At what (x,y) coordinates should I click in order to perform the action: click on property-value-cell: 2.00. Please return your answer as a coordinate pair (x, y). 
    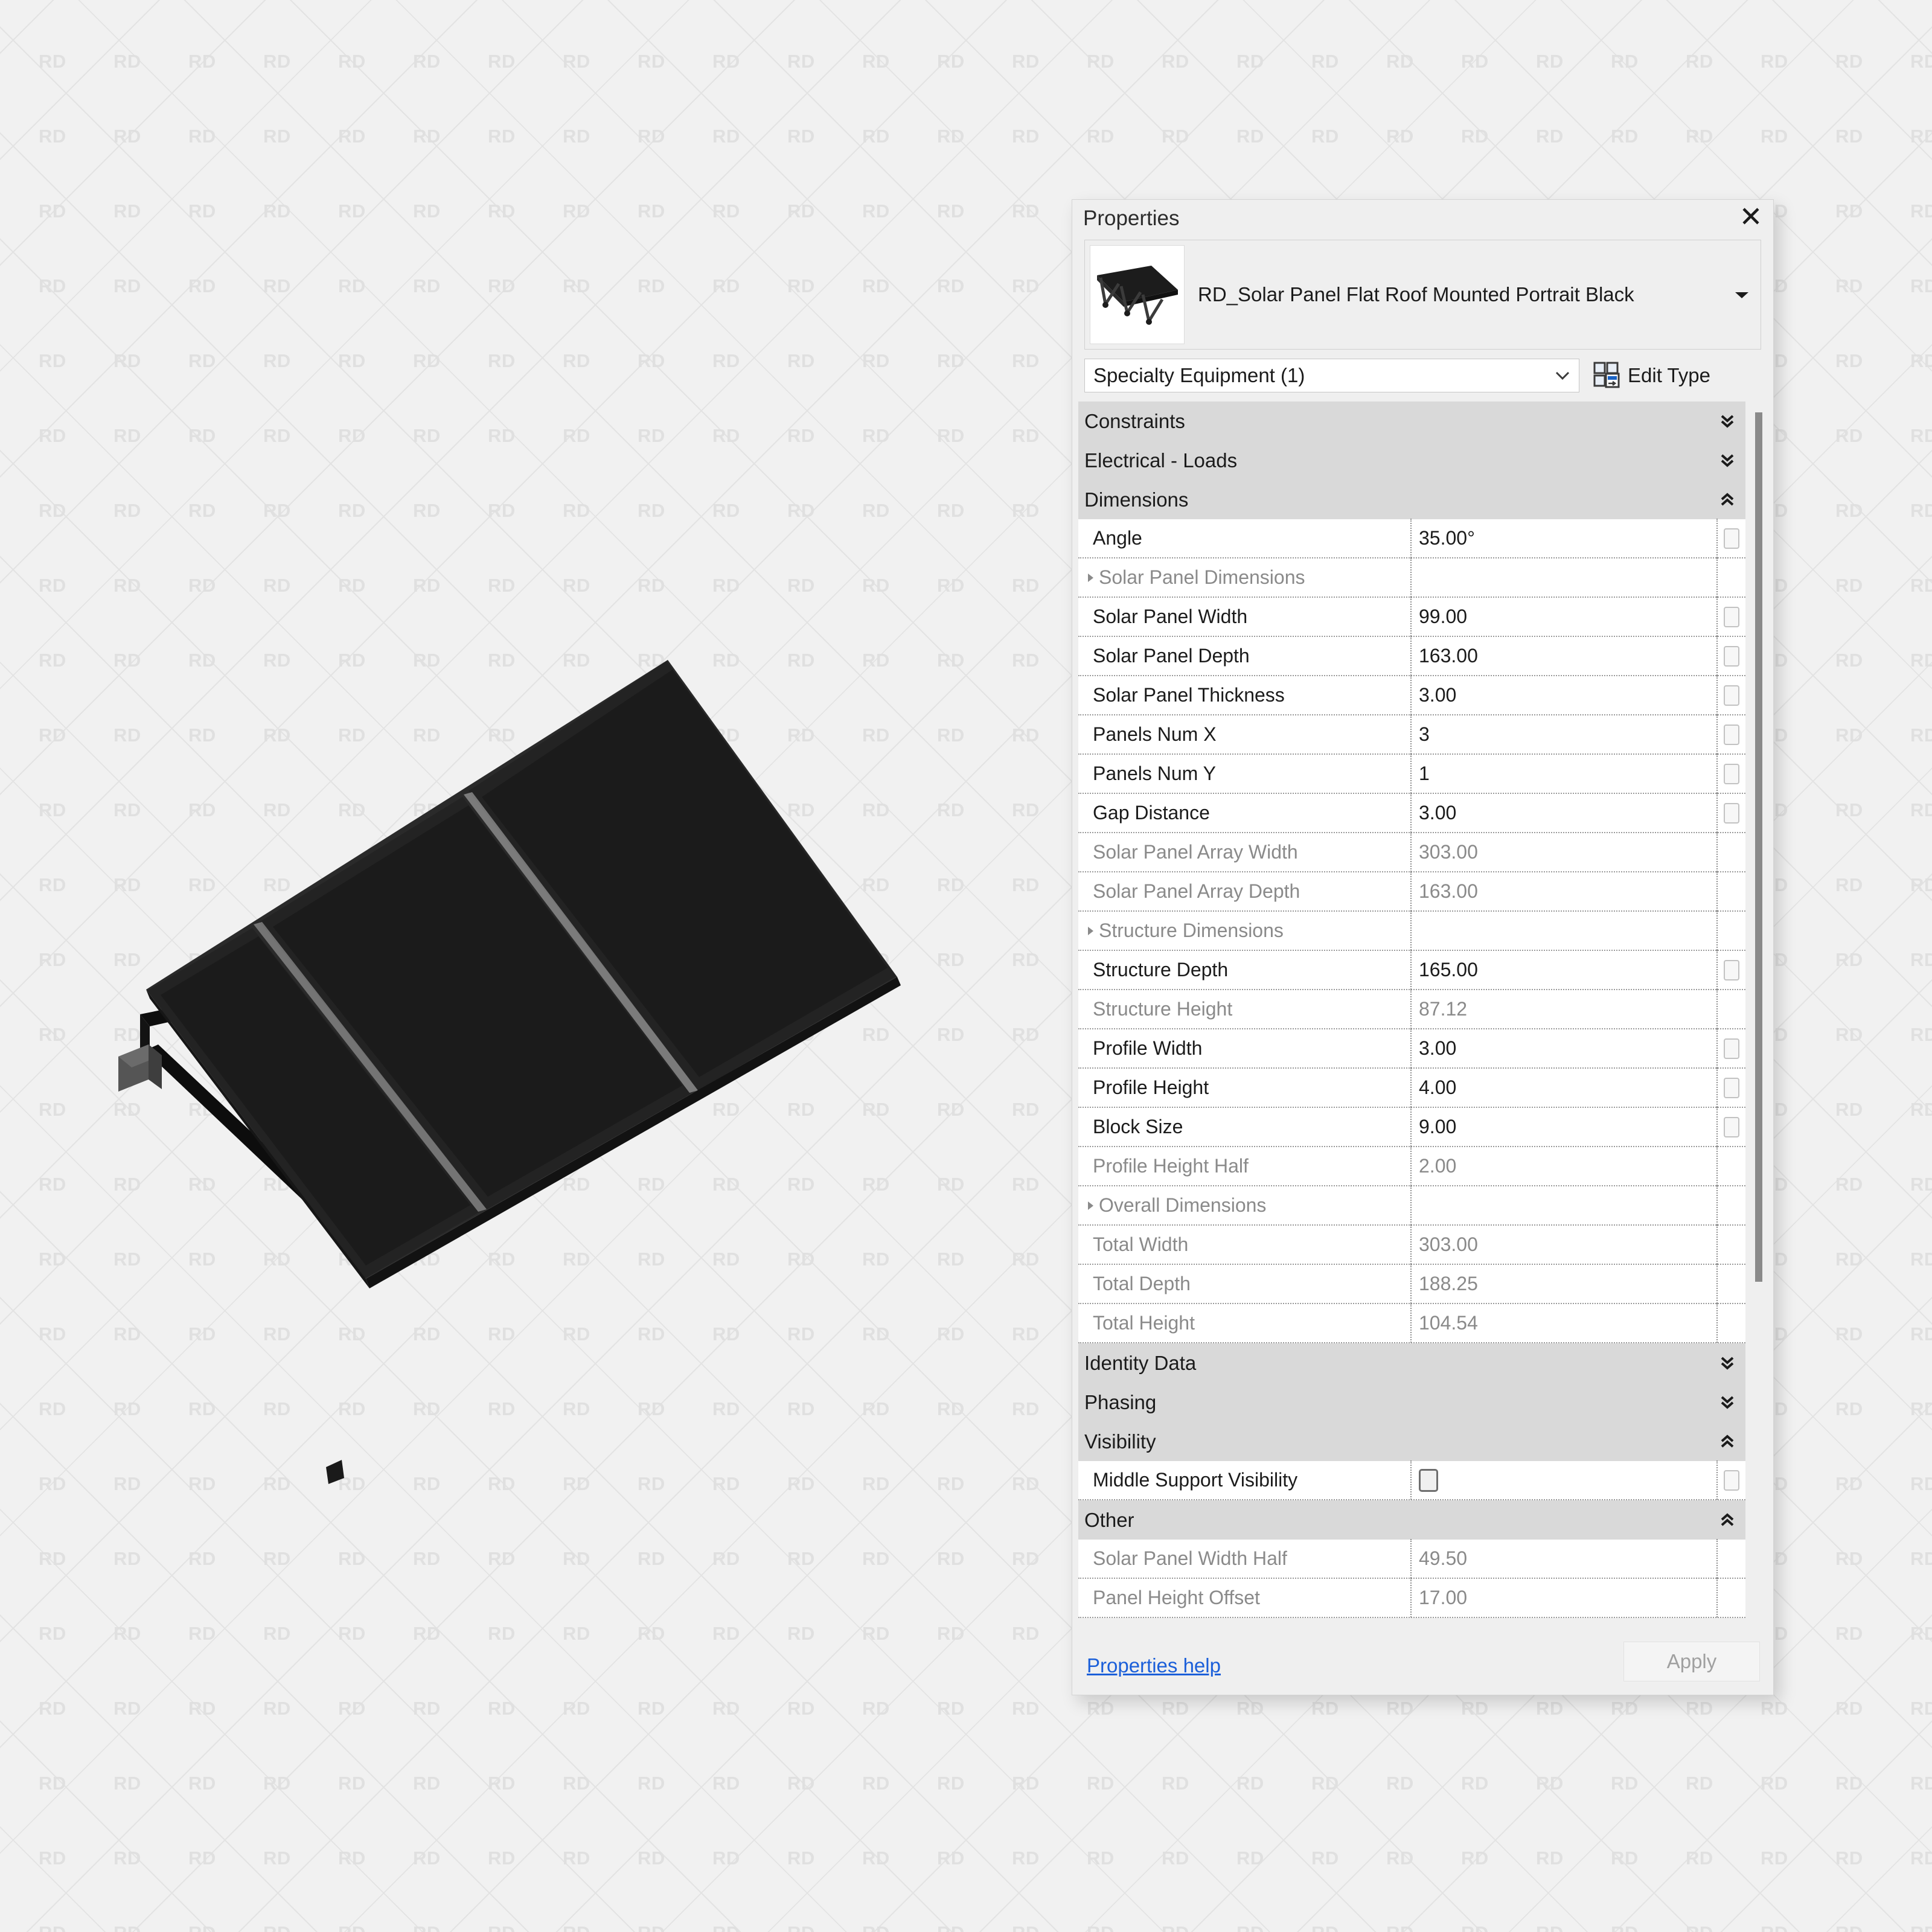
    Looking at the image, I should click on (1563, 1166).